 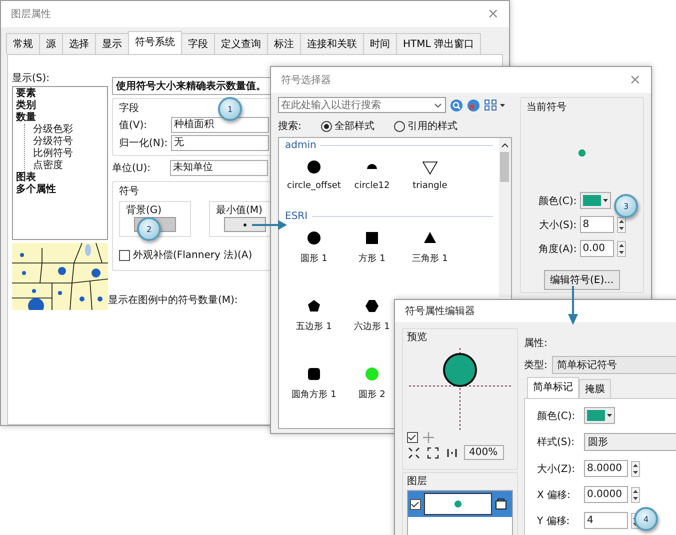 I want to click on min-symbol-button, so click(x=245, y=224).